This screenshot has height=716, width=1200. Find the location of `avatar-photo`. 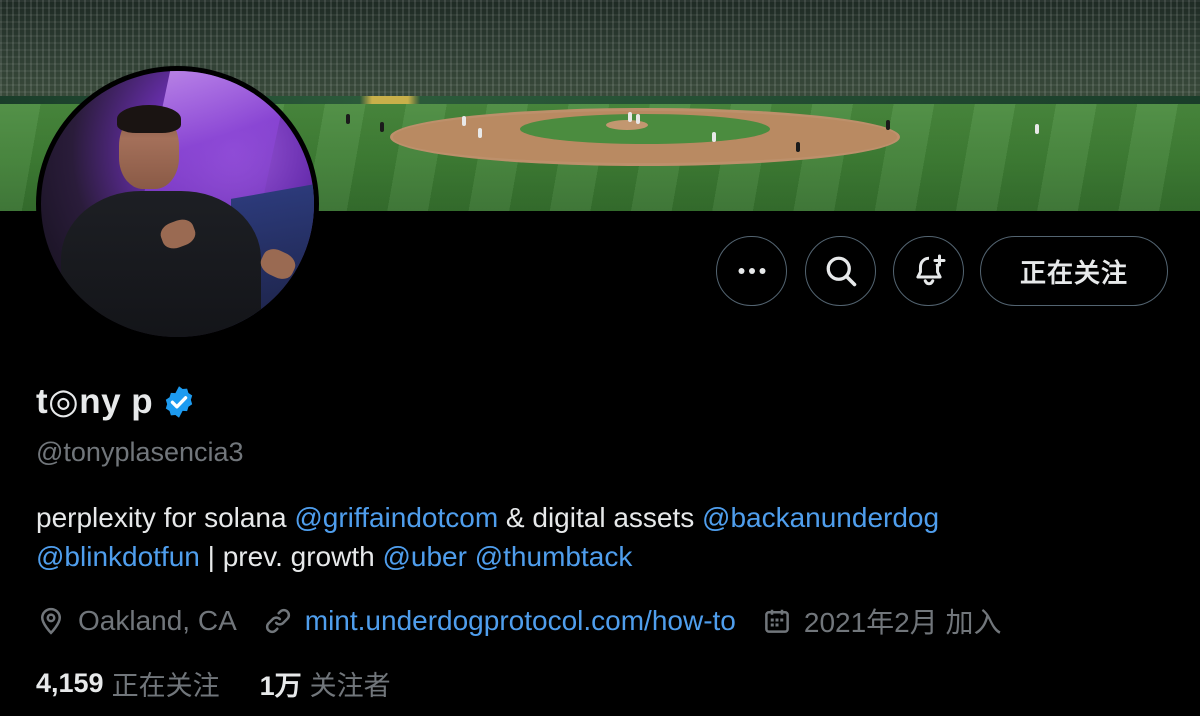

avatar-photo is located at coordinates (177, 204).